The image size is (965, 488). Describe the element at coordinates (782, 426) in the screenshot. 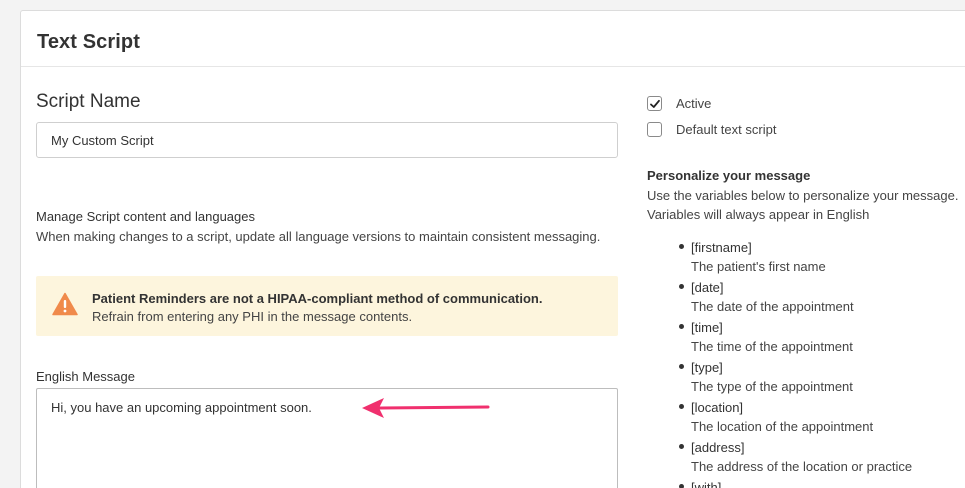

I see `variable-description: The location of the appointment` at that location.